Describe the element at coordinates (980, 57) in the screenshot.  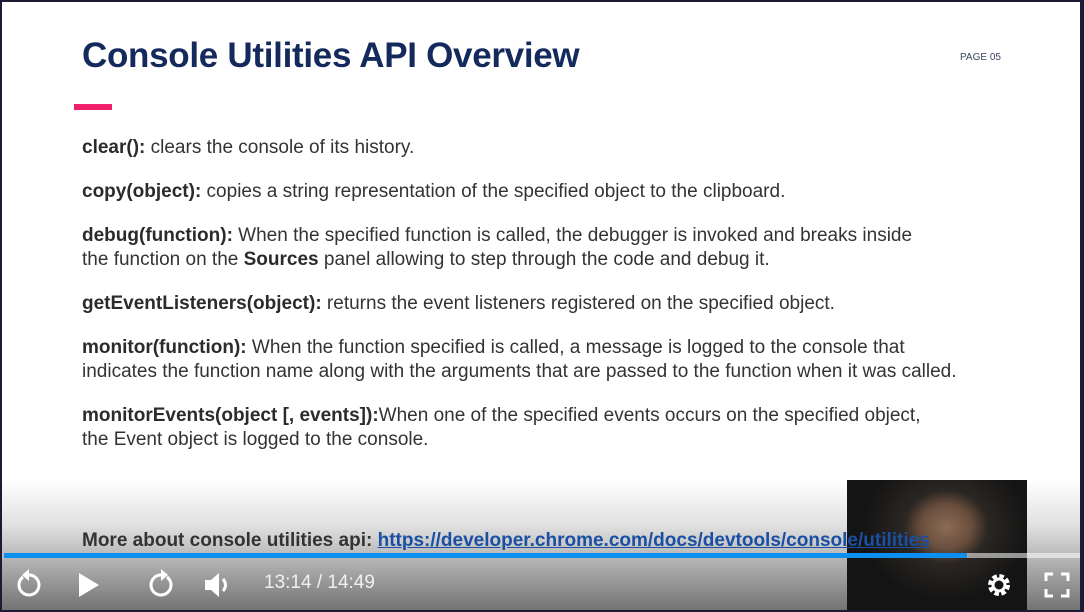
I see `page-number: PAGE 05` at that location.